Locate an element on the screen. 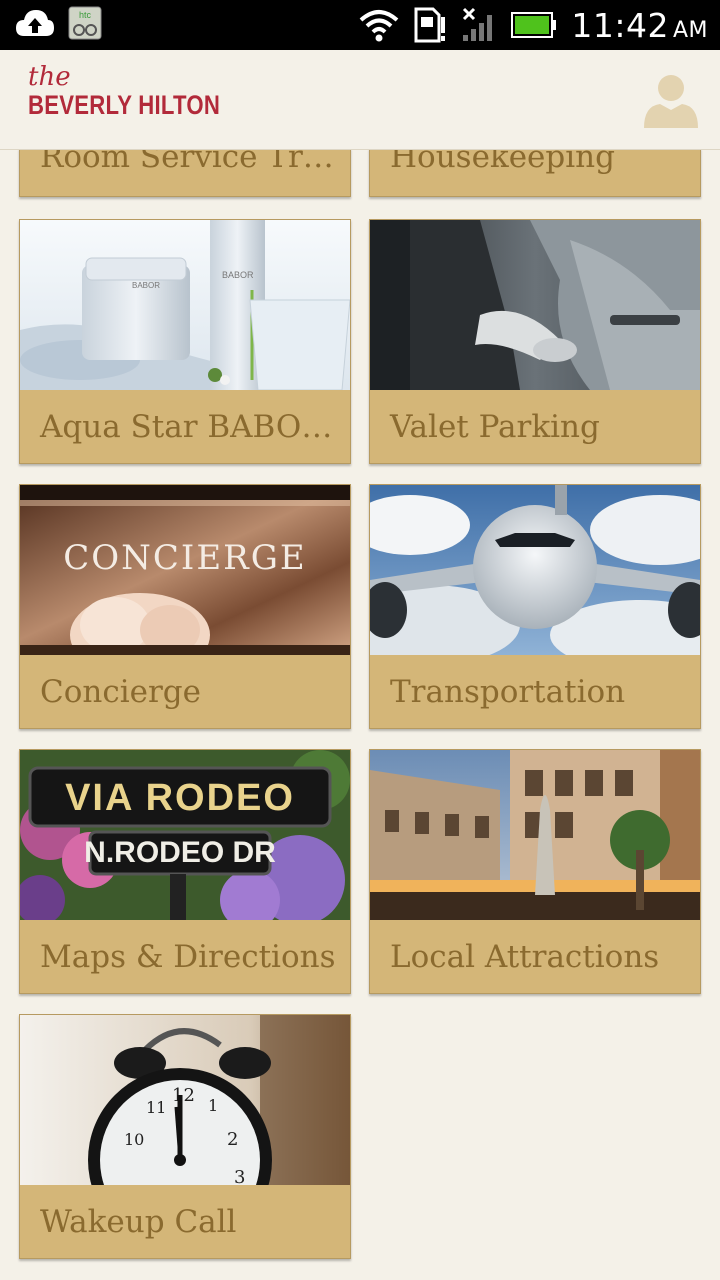 The image size is (720, 1280). tile-label: Local Attractions is located at coordinates (525, 956).